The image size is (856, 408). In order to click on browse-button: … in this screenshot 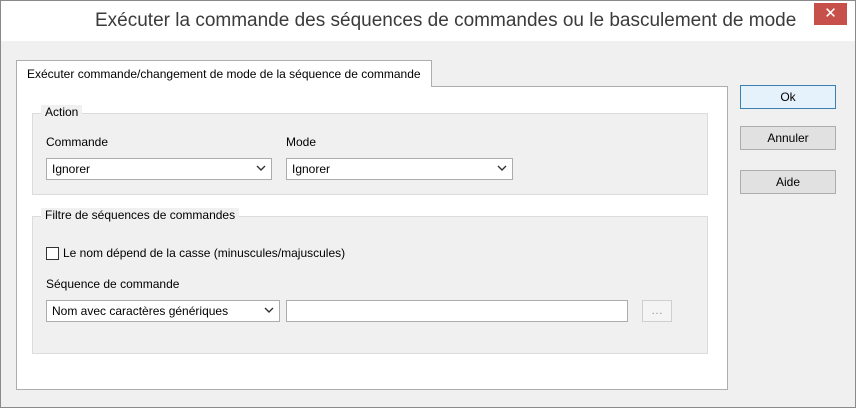, I will do `click(657, 311)`.